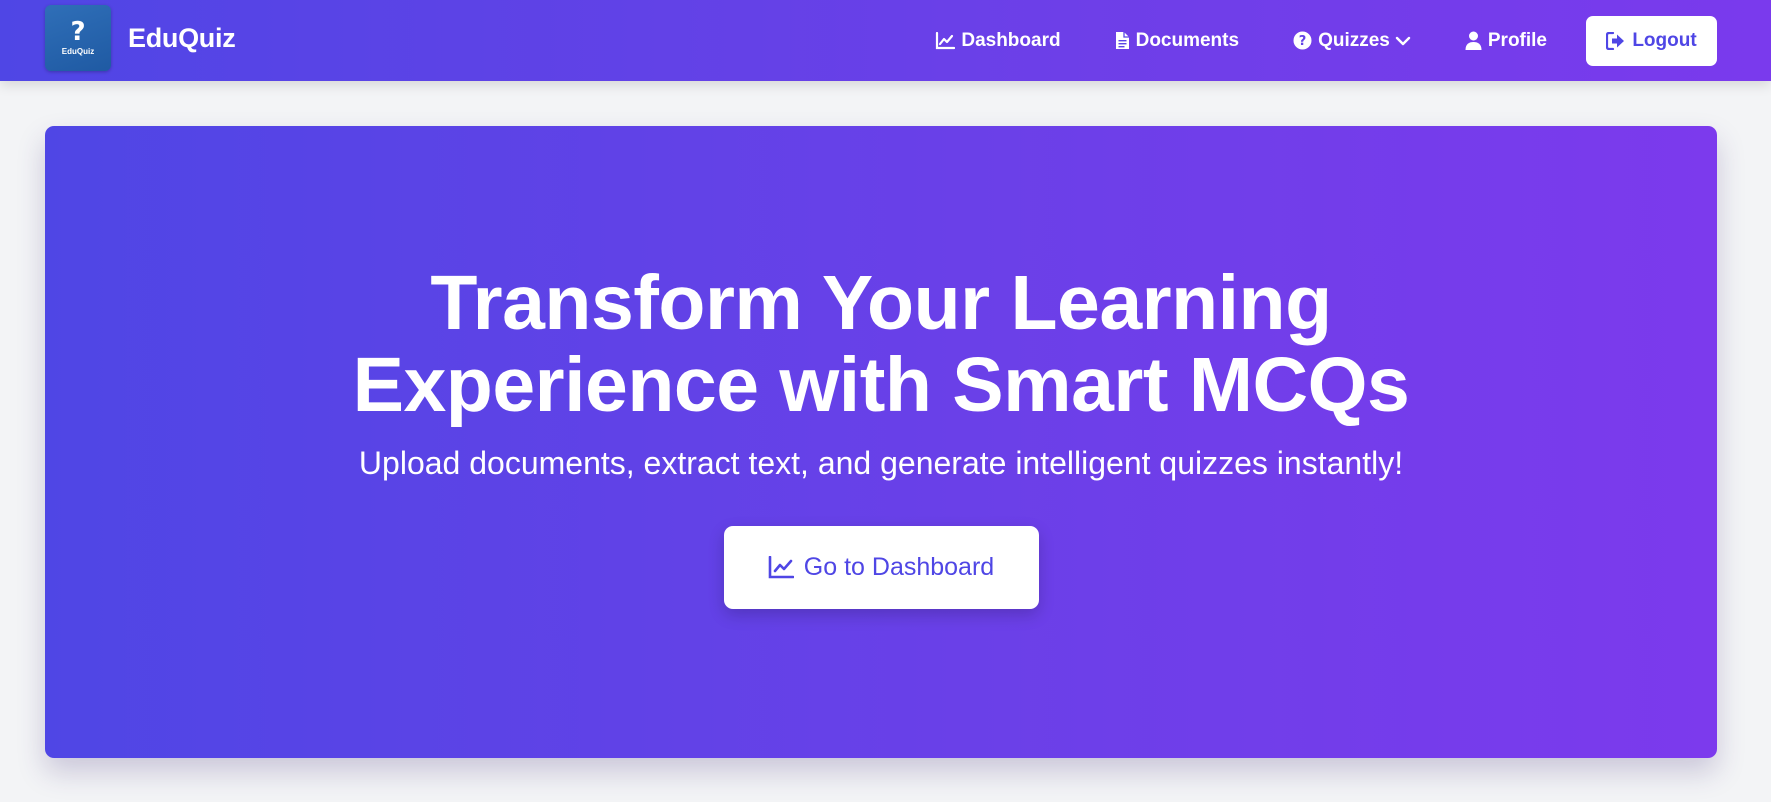 The height and width of the screenshot is (802, 1771). I want to click on nav-dashboard: Dashboard, so click(998, 40).